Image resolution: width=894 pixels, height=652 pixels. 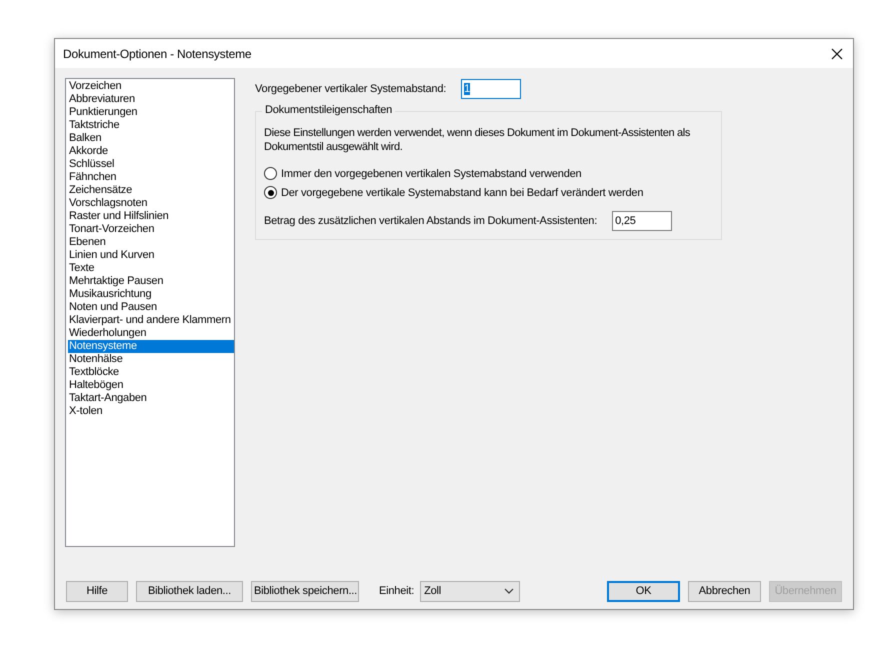 I want to click on group-title: Dokumentstileigenschaften, so click(x=329, y=110).